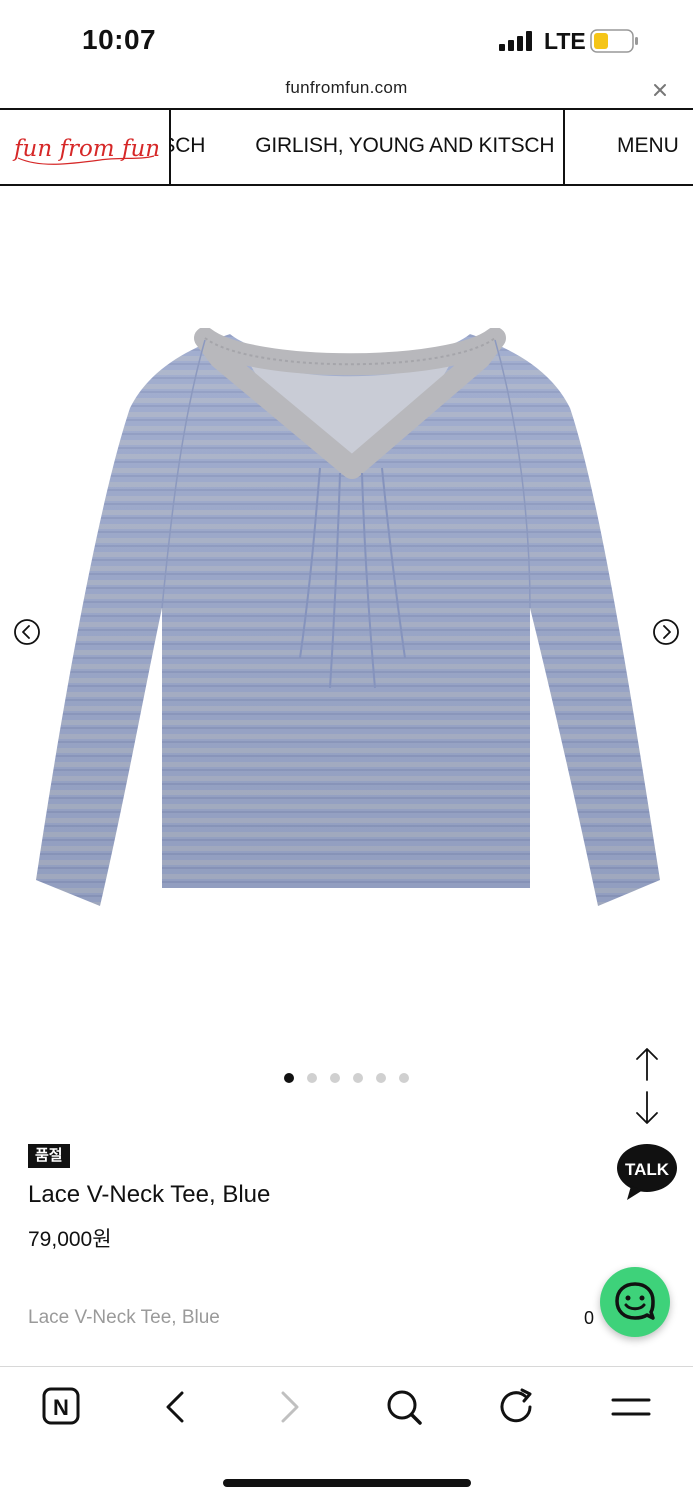  I want to click on kakao-talk-button: TALK, so click(647, 1172).